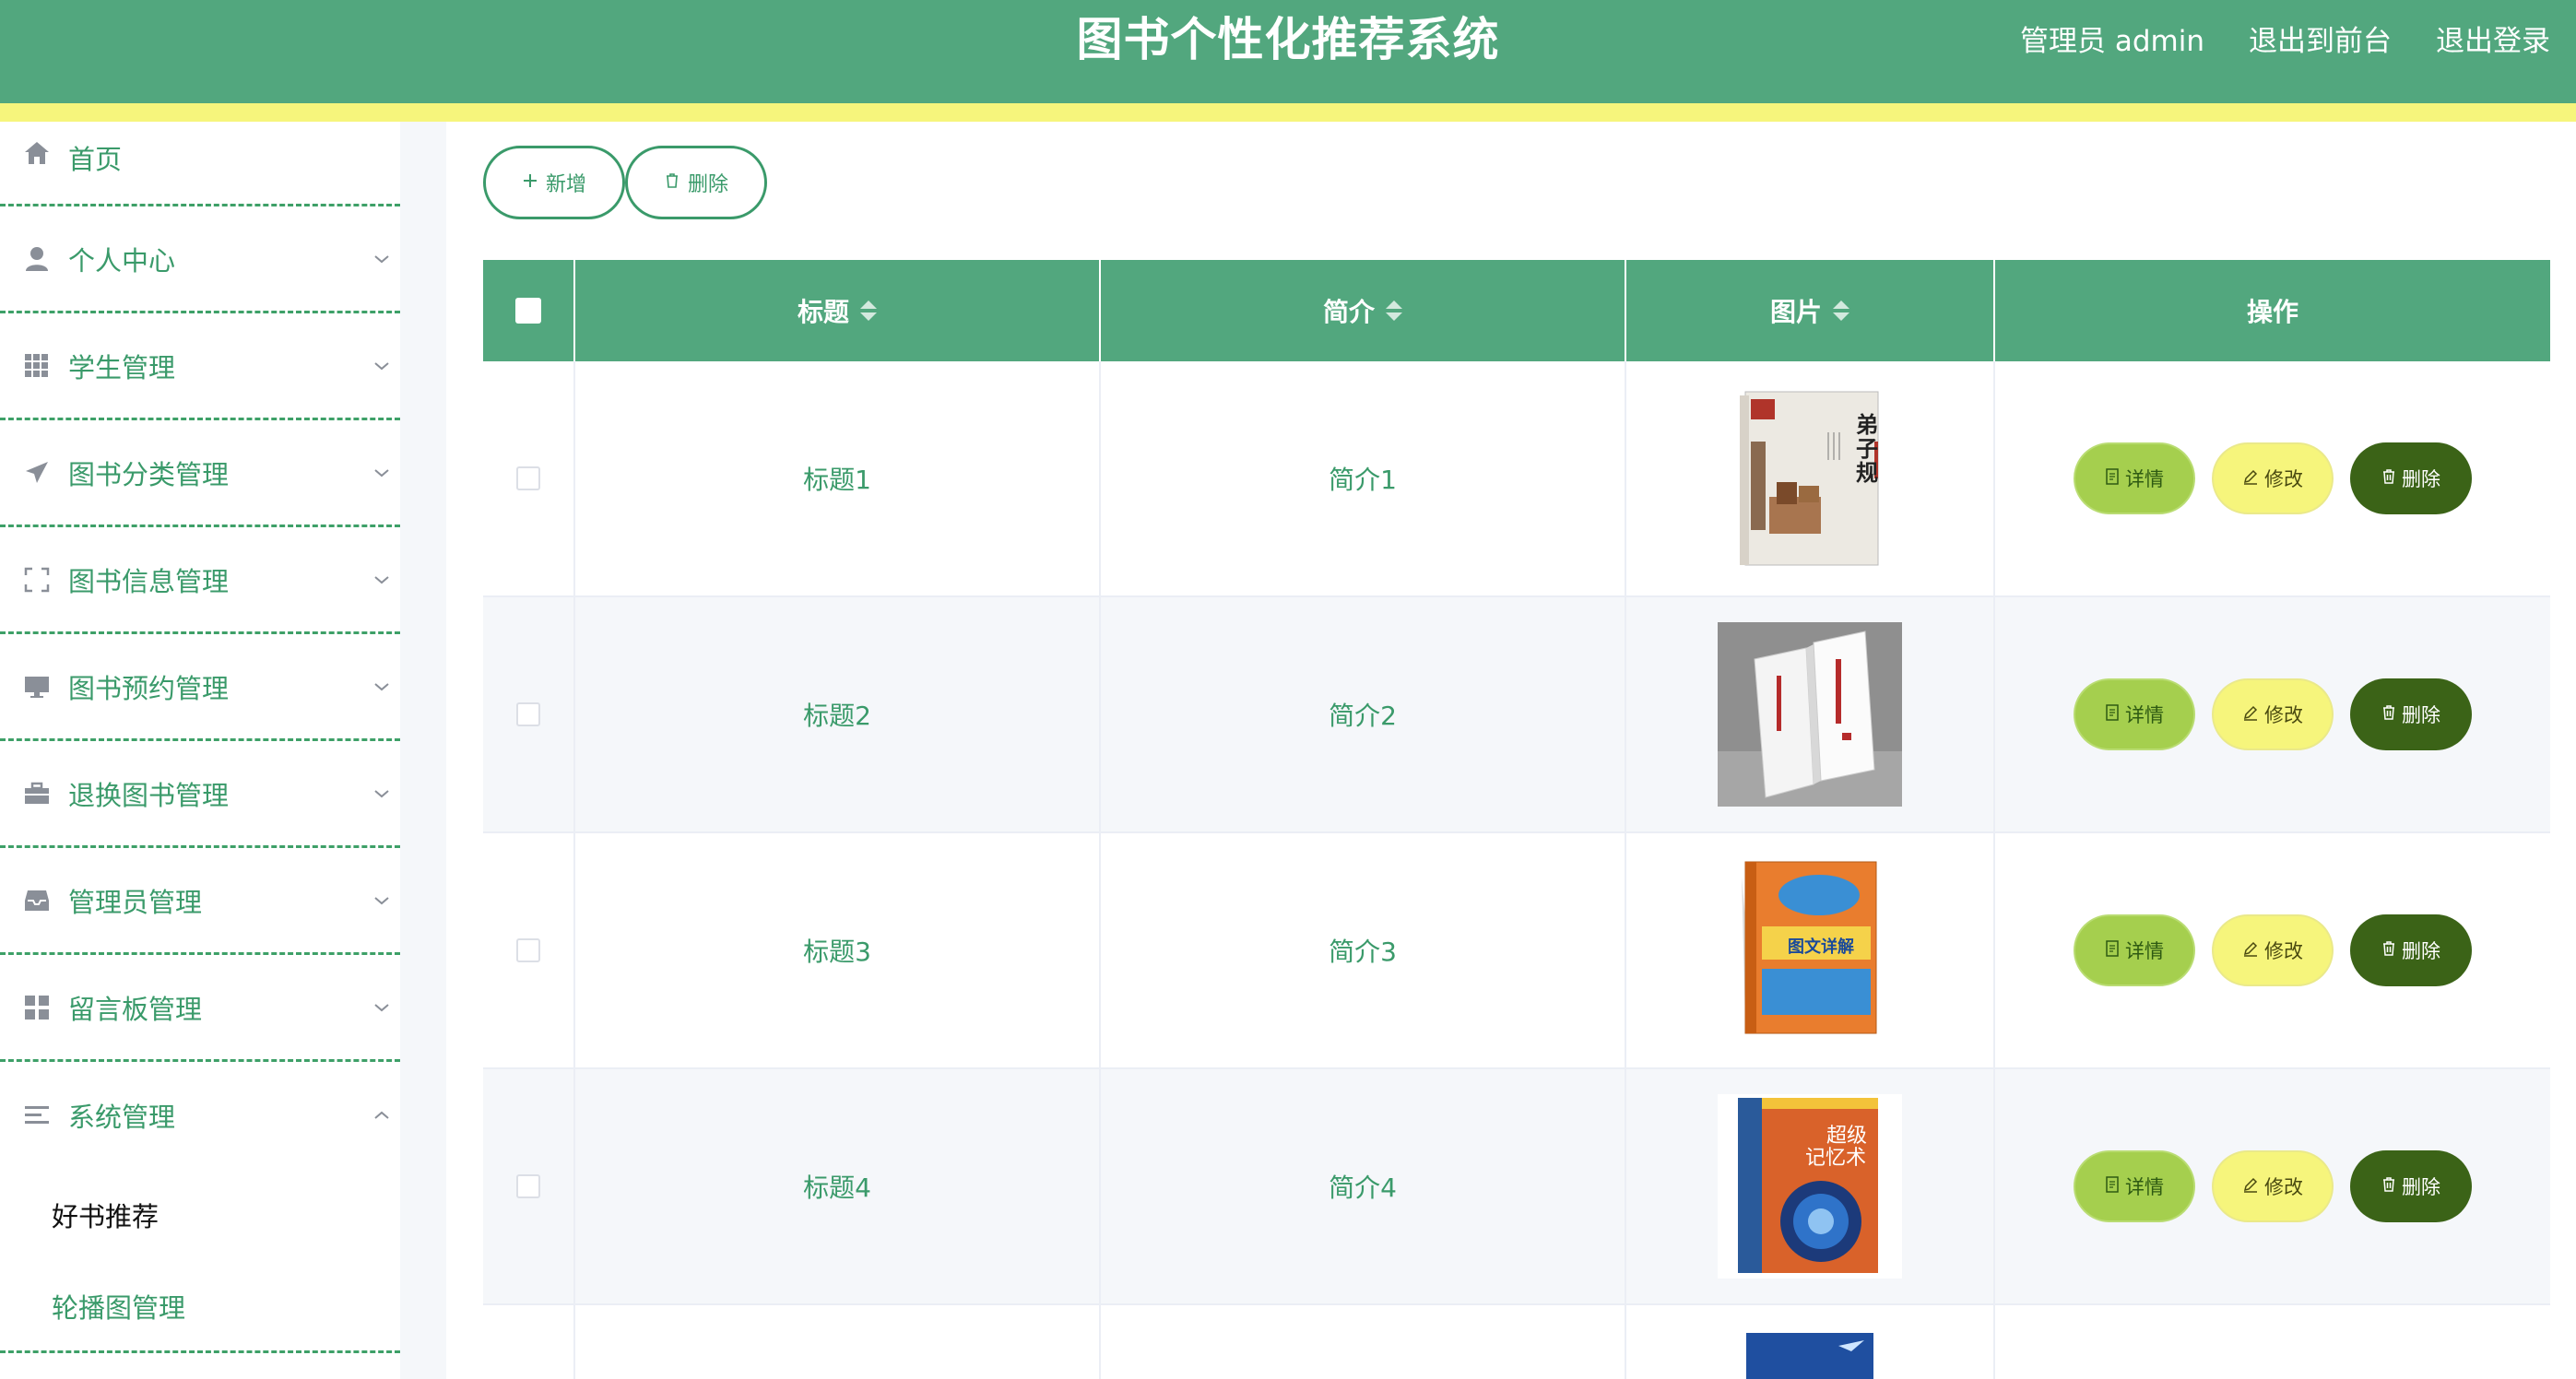 The width and height of the screenshot is (2576, 1379). I want to click on image-cell, so click(1810, 1342).